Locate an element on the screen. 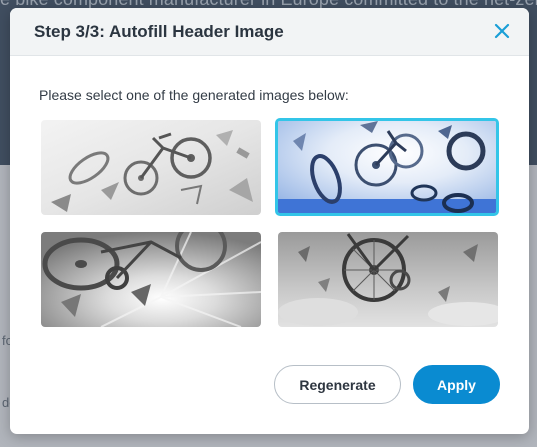 Image resolution: width=537 pixels, height=447 pixels. bicycle-parts-grayscale-image is located at coordinates (151, 167).